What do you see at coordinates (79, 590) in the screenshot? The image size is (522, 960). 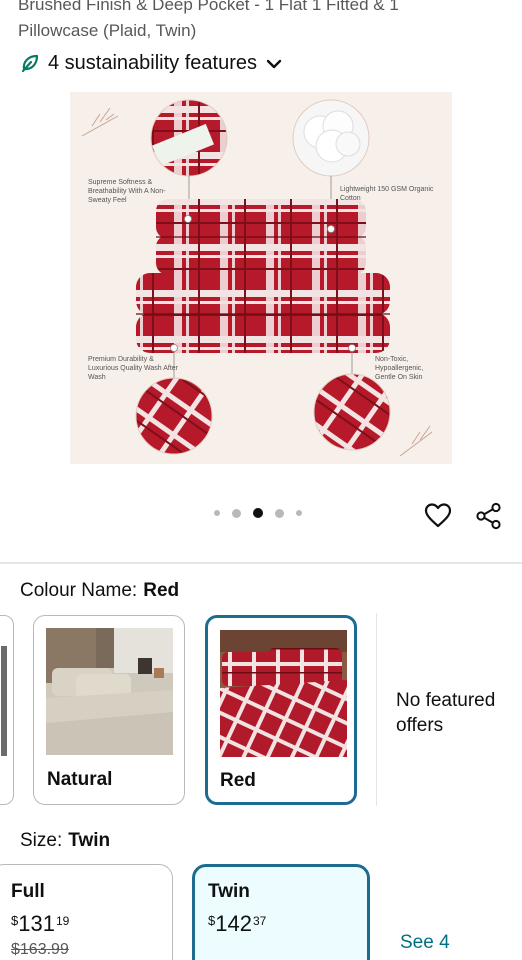 I see `colour-label: Colour Name:` at bounding box center [79, 590].